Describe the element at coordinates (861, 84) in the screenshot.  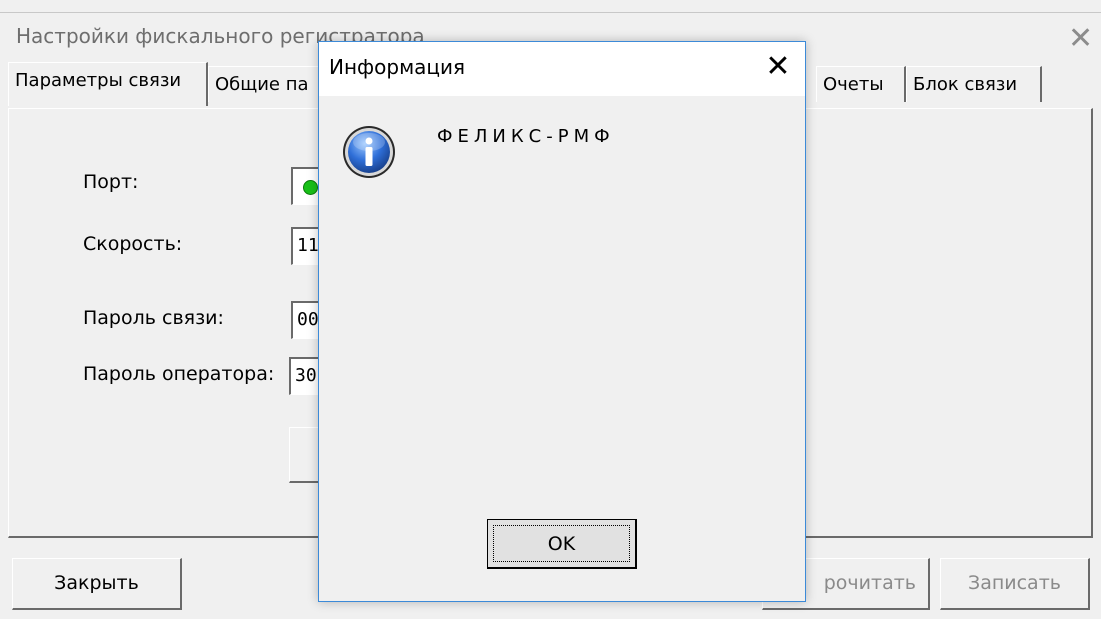
I see `tab-reports: Очеты` at that location.